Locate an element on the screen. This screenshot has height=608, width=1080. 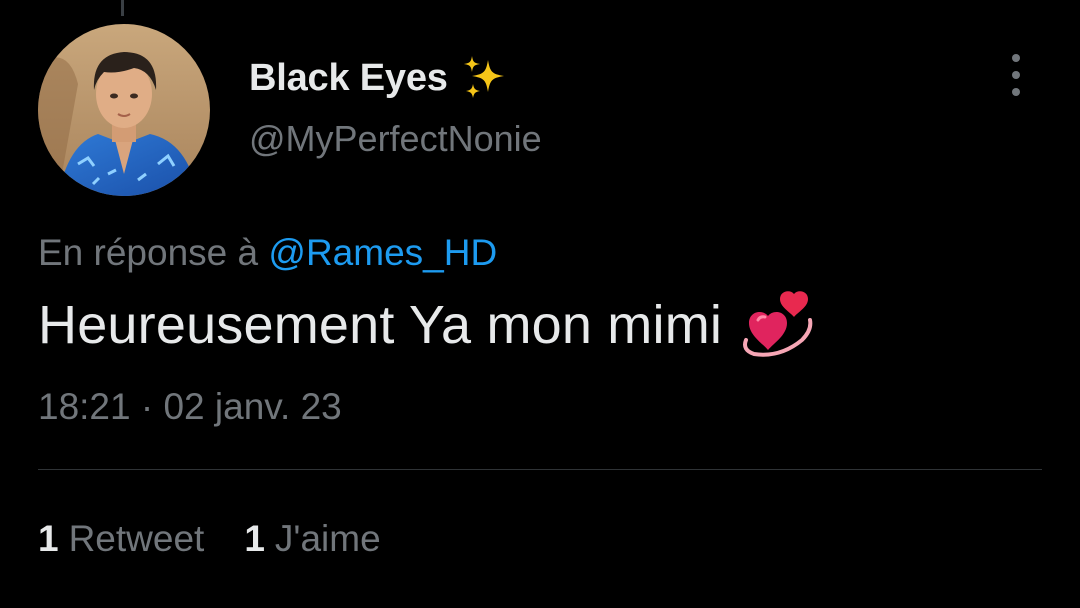
divider is located at coordinates (540, 469).